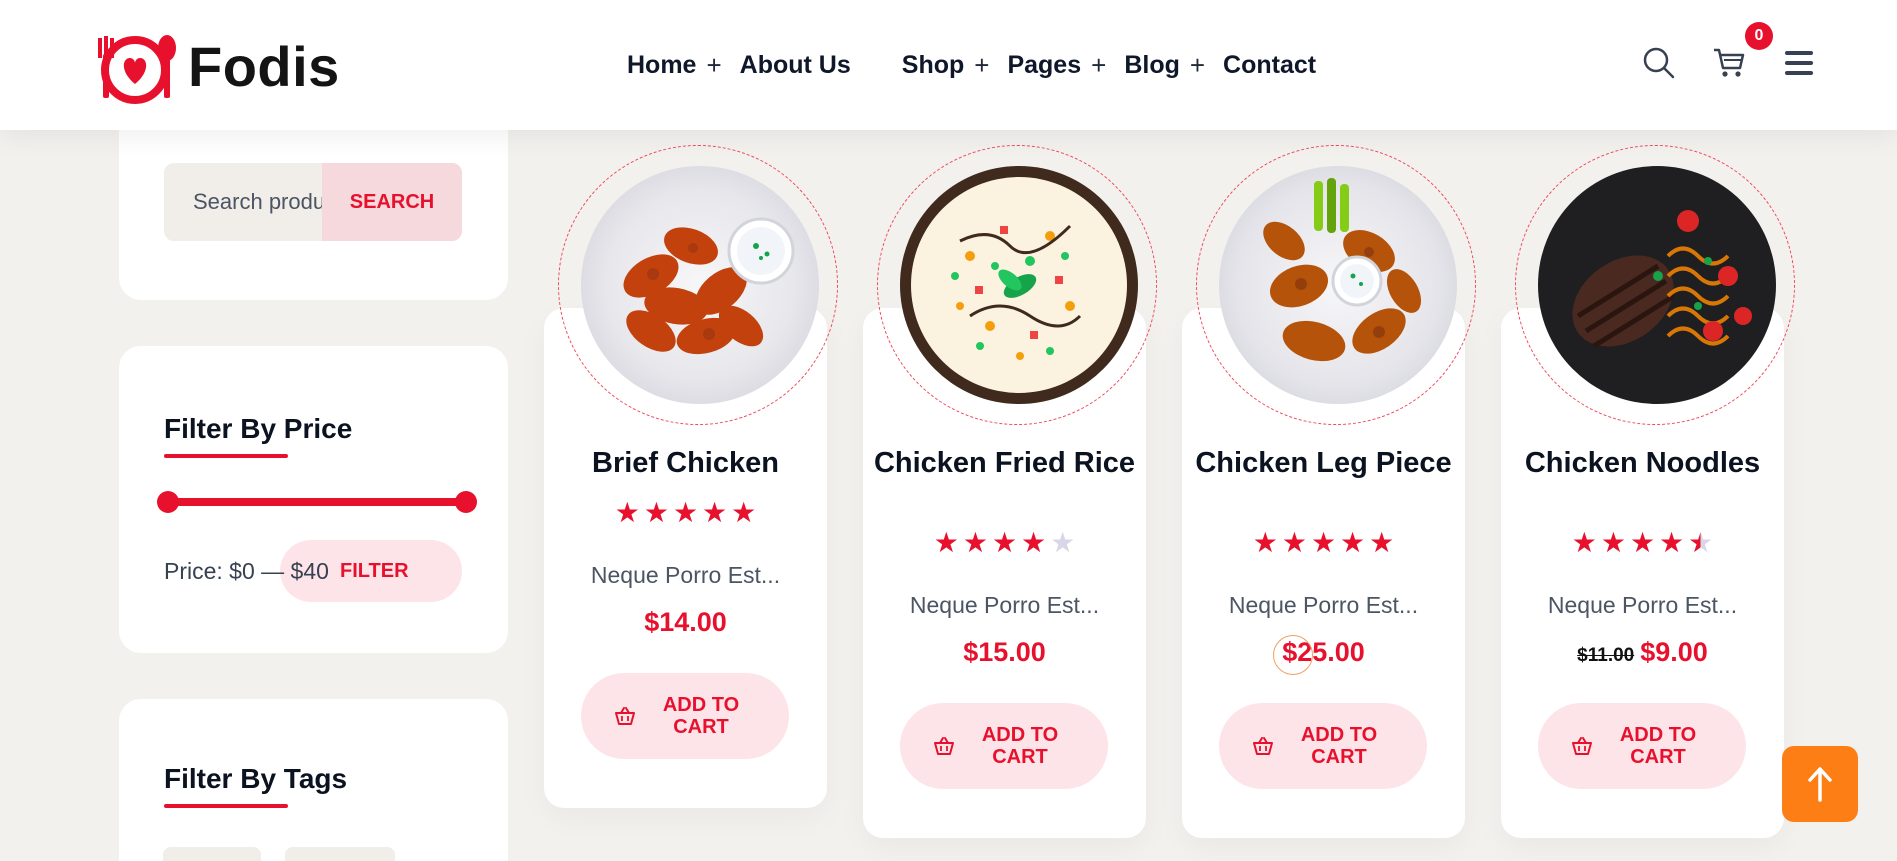 Image resolution: width=1897 pixels, height=861 pixels. I want to click on search-button: SEARCH, so click(392, 202).